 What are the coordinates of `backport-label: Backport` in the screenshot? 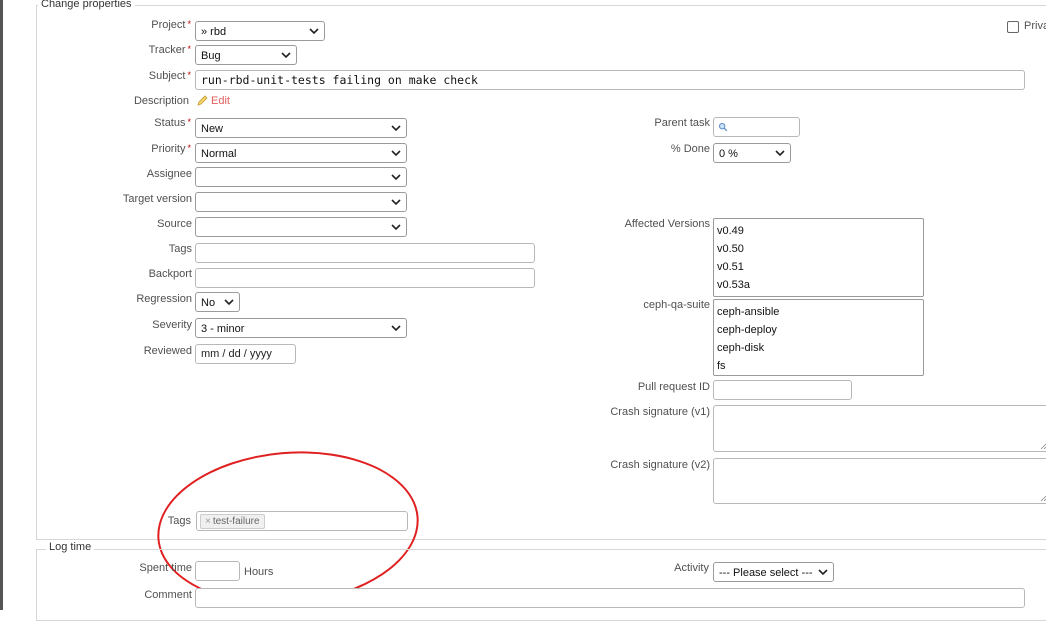 It's located at (170, 274).